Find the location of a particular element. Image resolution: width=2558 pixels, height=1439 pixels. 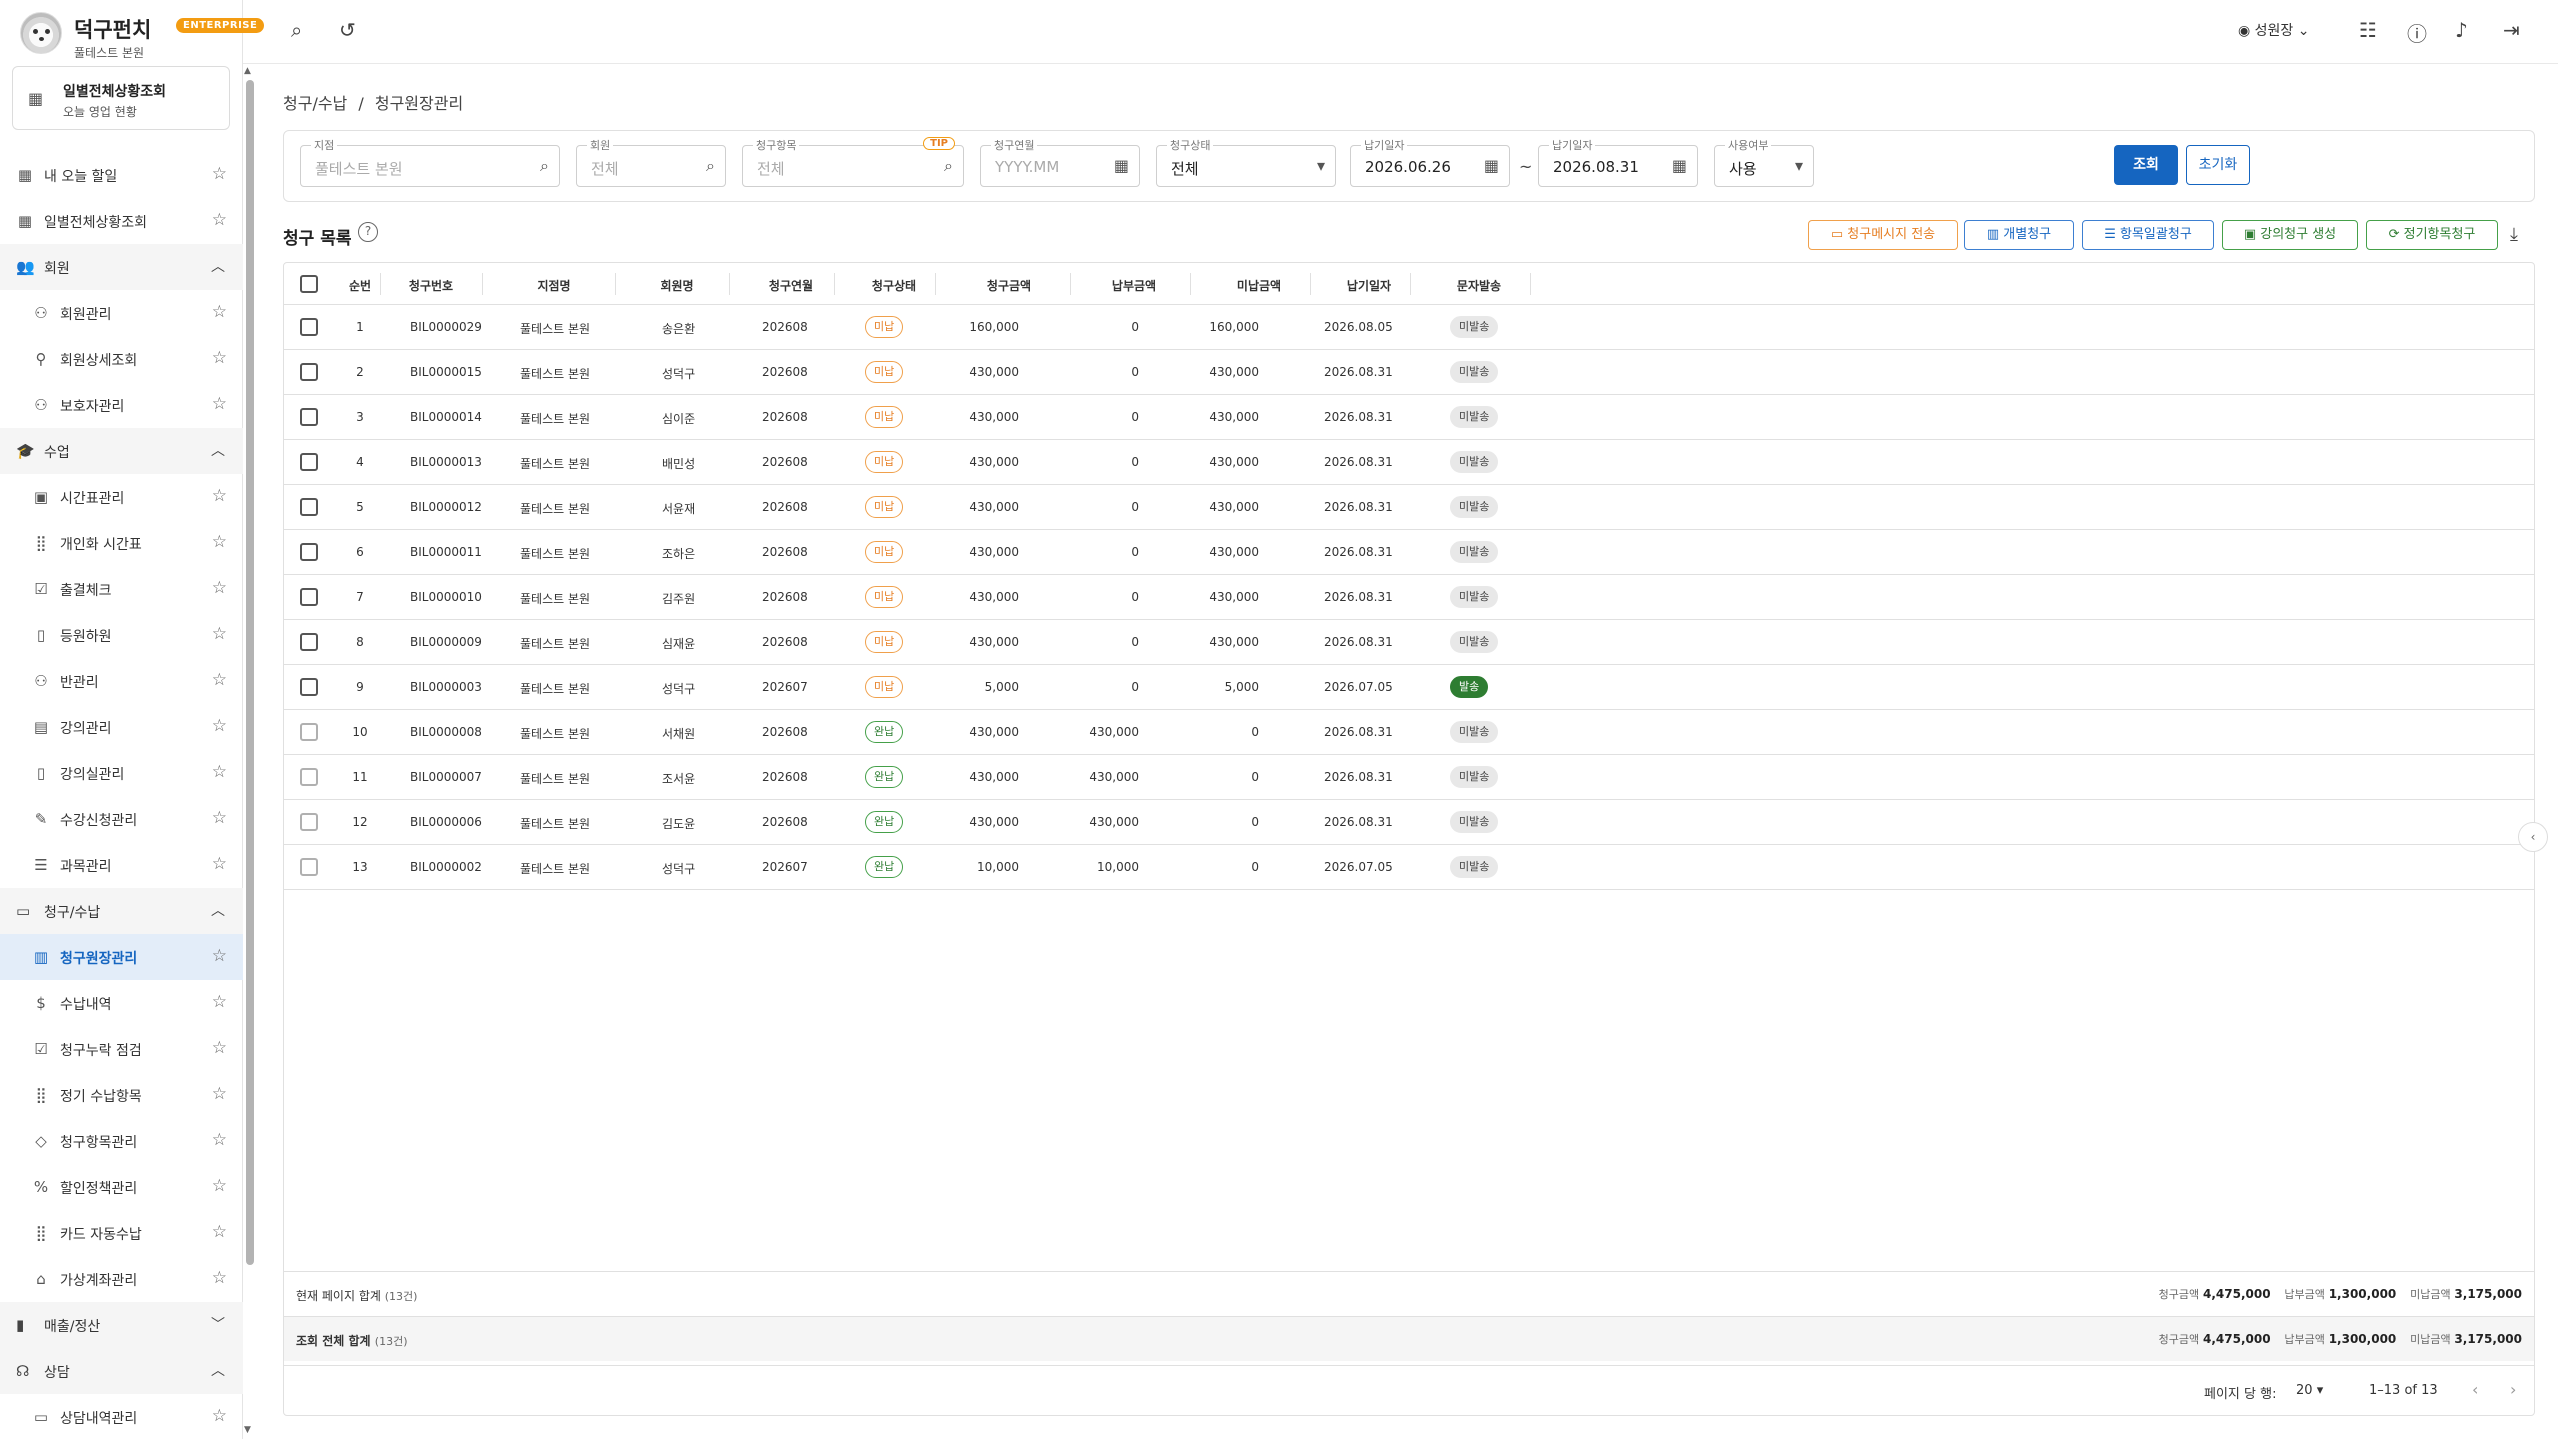

sidebar-item: ✎ 수강신청관리 ☆ is located at coordinates (121, 819).